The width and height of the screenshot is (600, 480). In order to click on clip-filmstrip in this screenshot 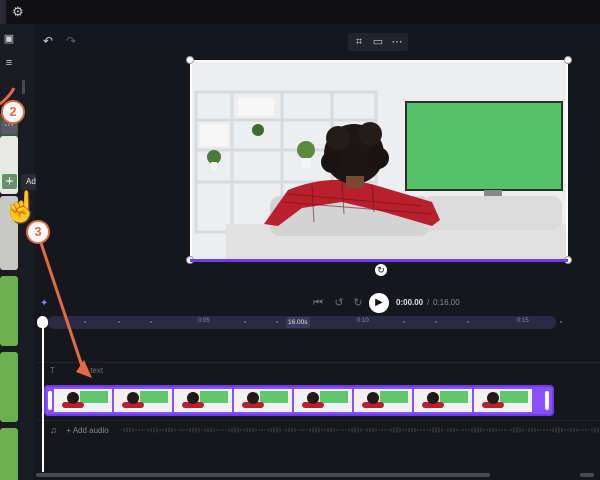, I will do `click(293, 400)`.